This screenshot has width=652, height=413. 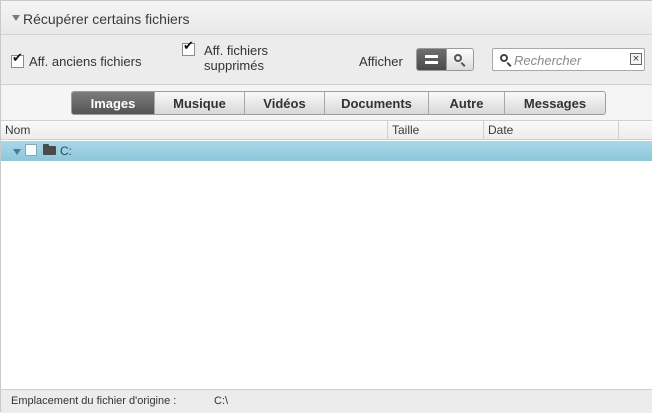 What do you see at coordinates (85, 62) in the screenshot?
I see `show-old-files-label: Aff. anciens fichiers` at bounding box center [85, 62].